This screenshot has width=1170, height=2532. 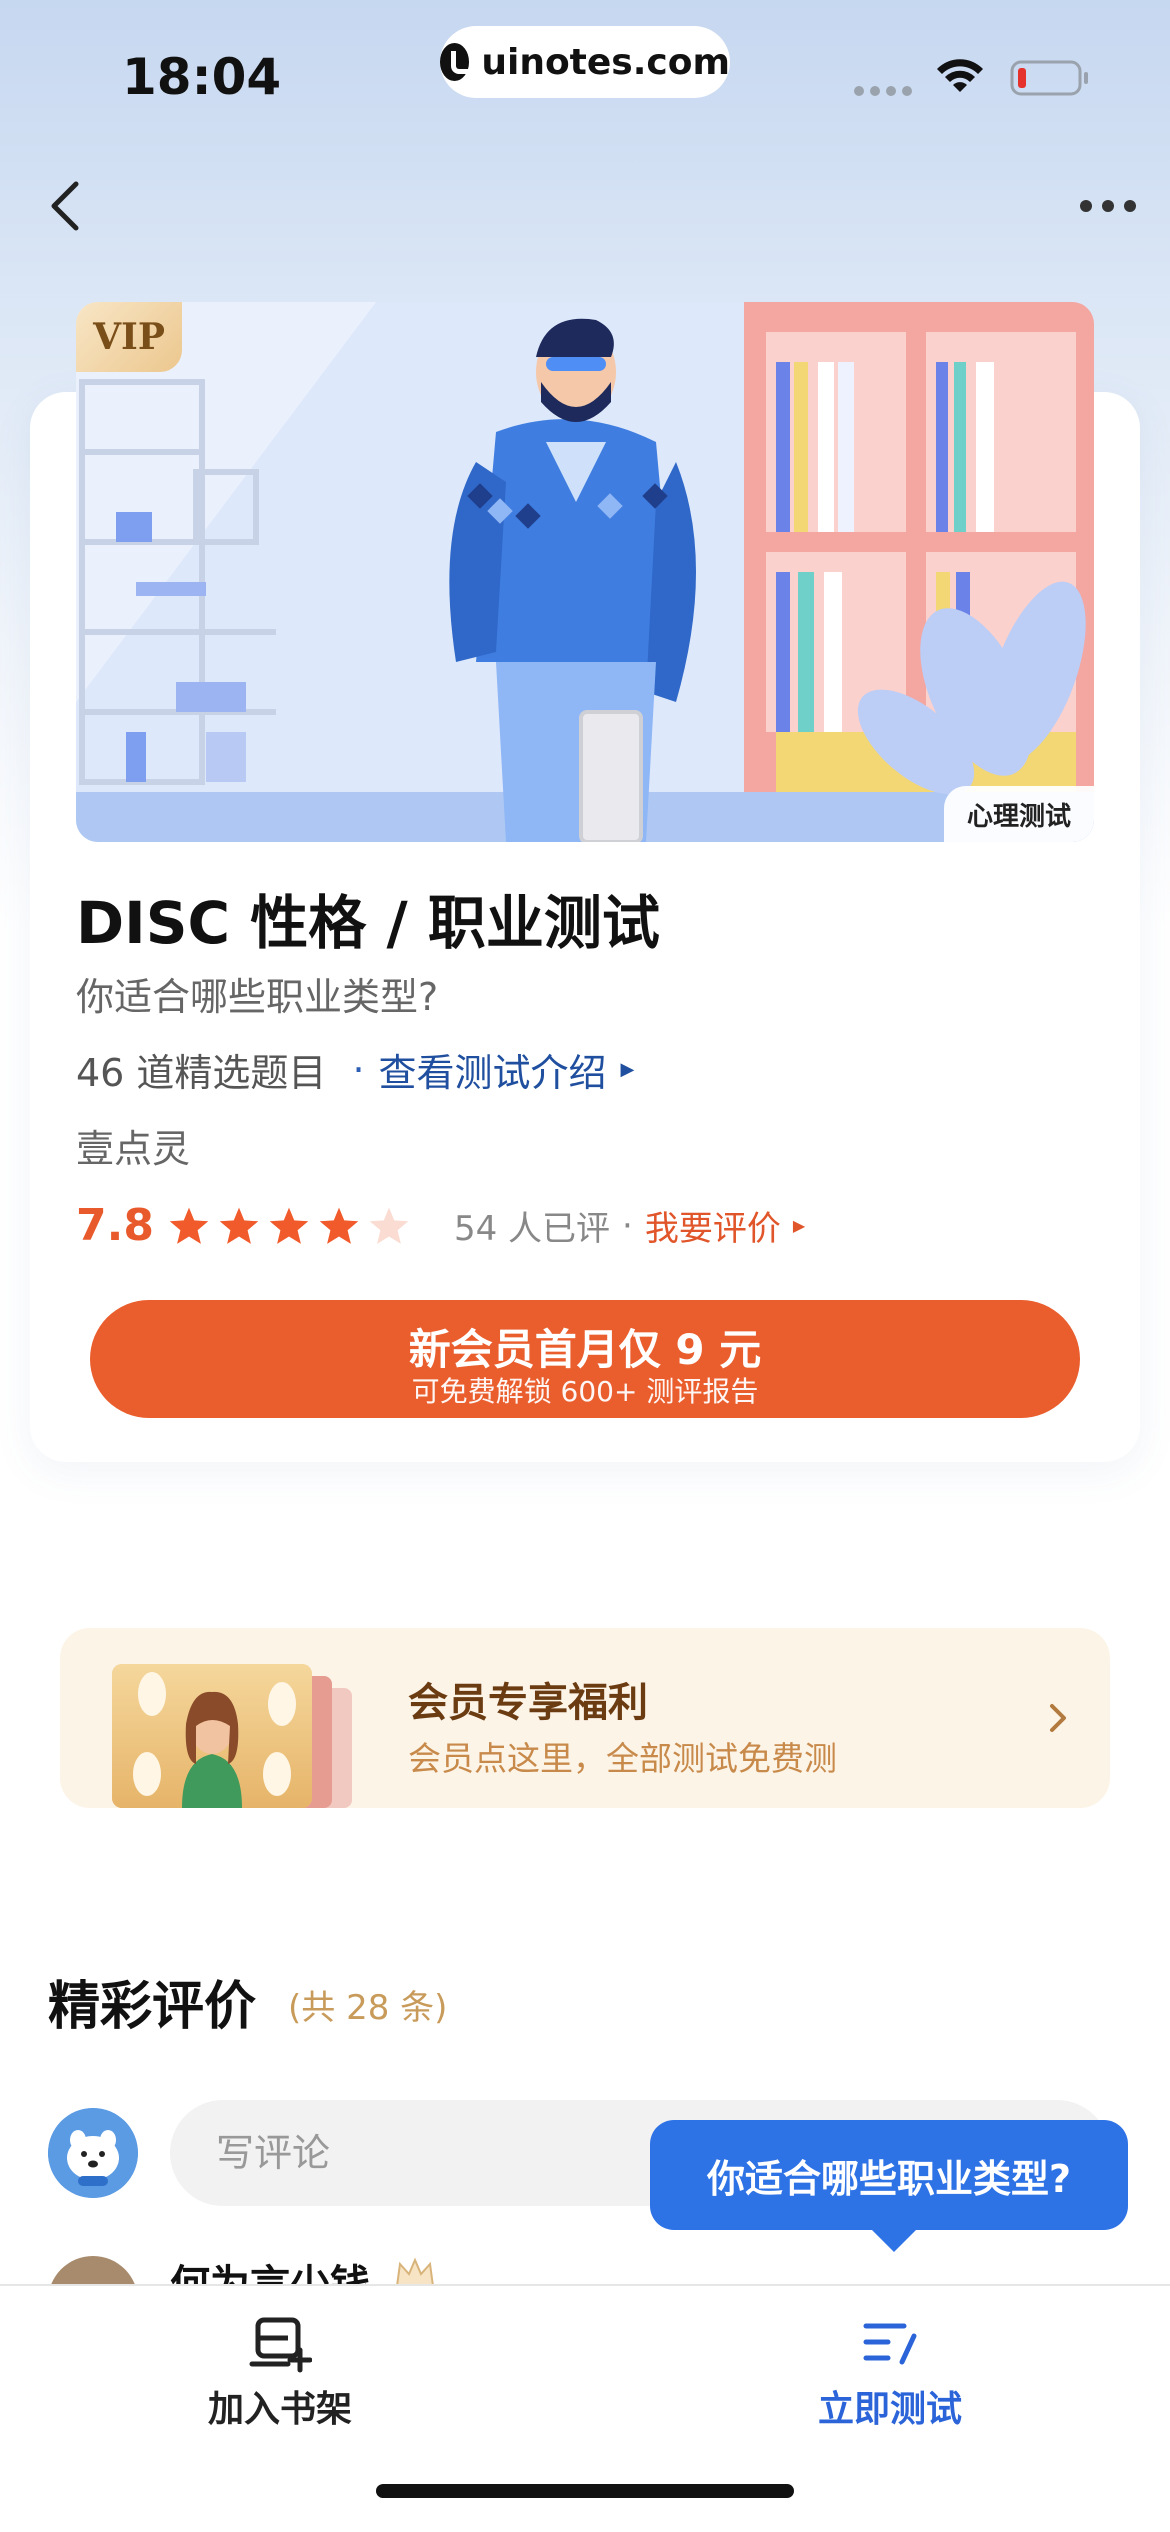 I want to click on battery-icon, so click(x=1049, y=78).